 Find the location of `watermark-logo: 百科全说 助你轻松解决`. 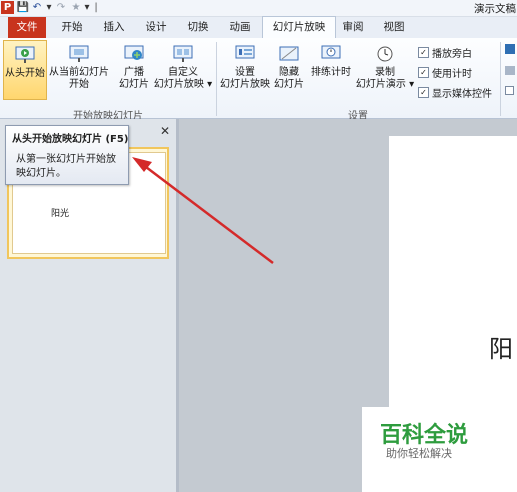

watermark-logo: 百科全说 助你轻松解决 is located at coordinates (439, 449).